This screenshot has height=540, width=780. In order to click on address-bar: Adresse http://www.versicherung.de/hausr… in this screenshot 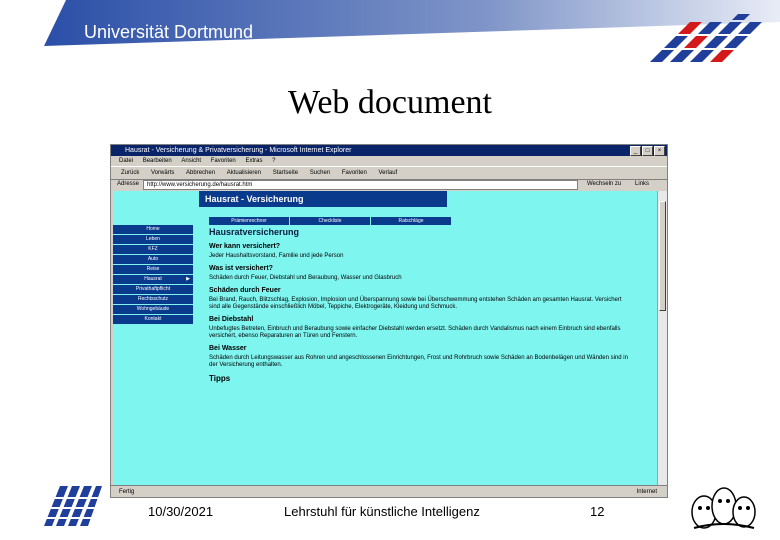, I will do `click(389, 184)`.